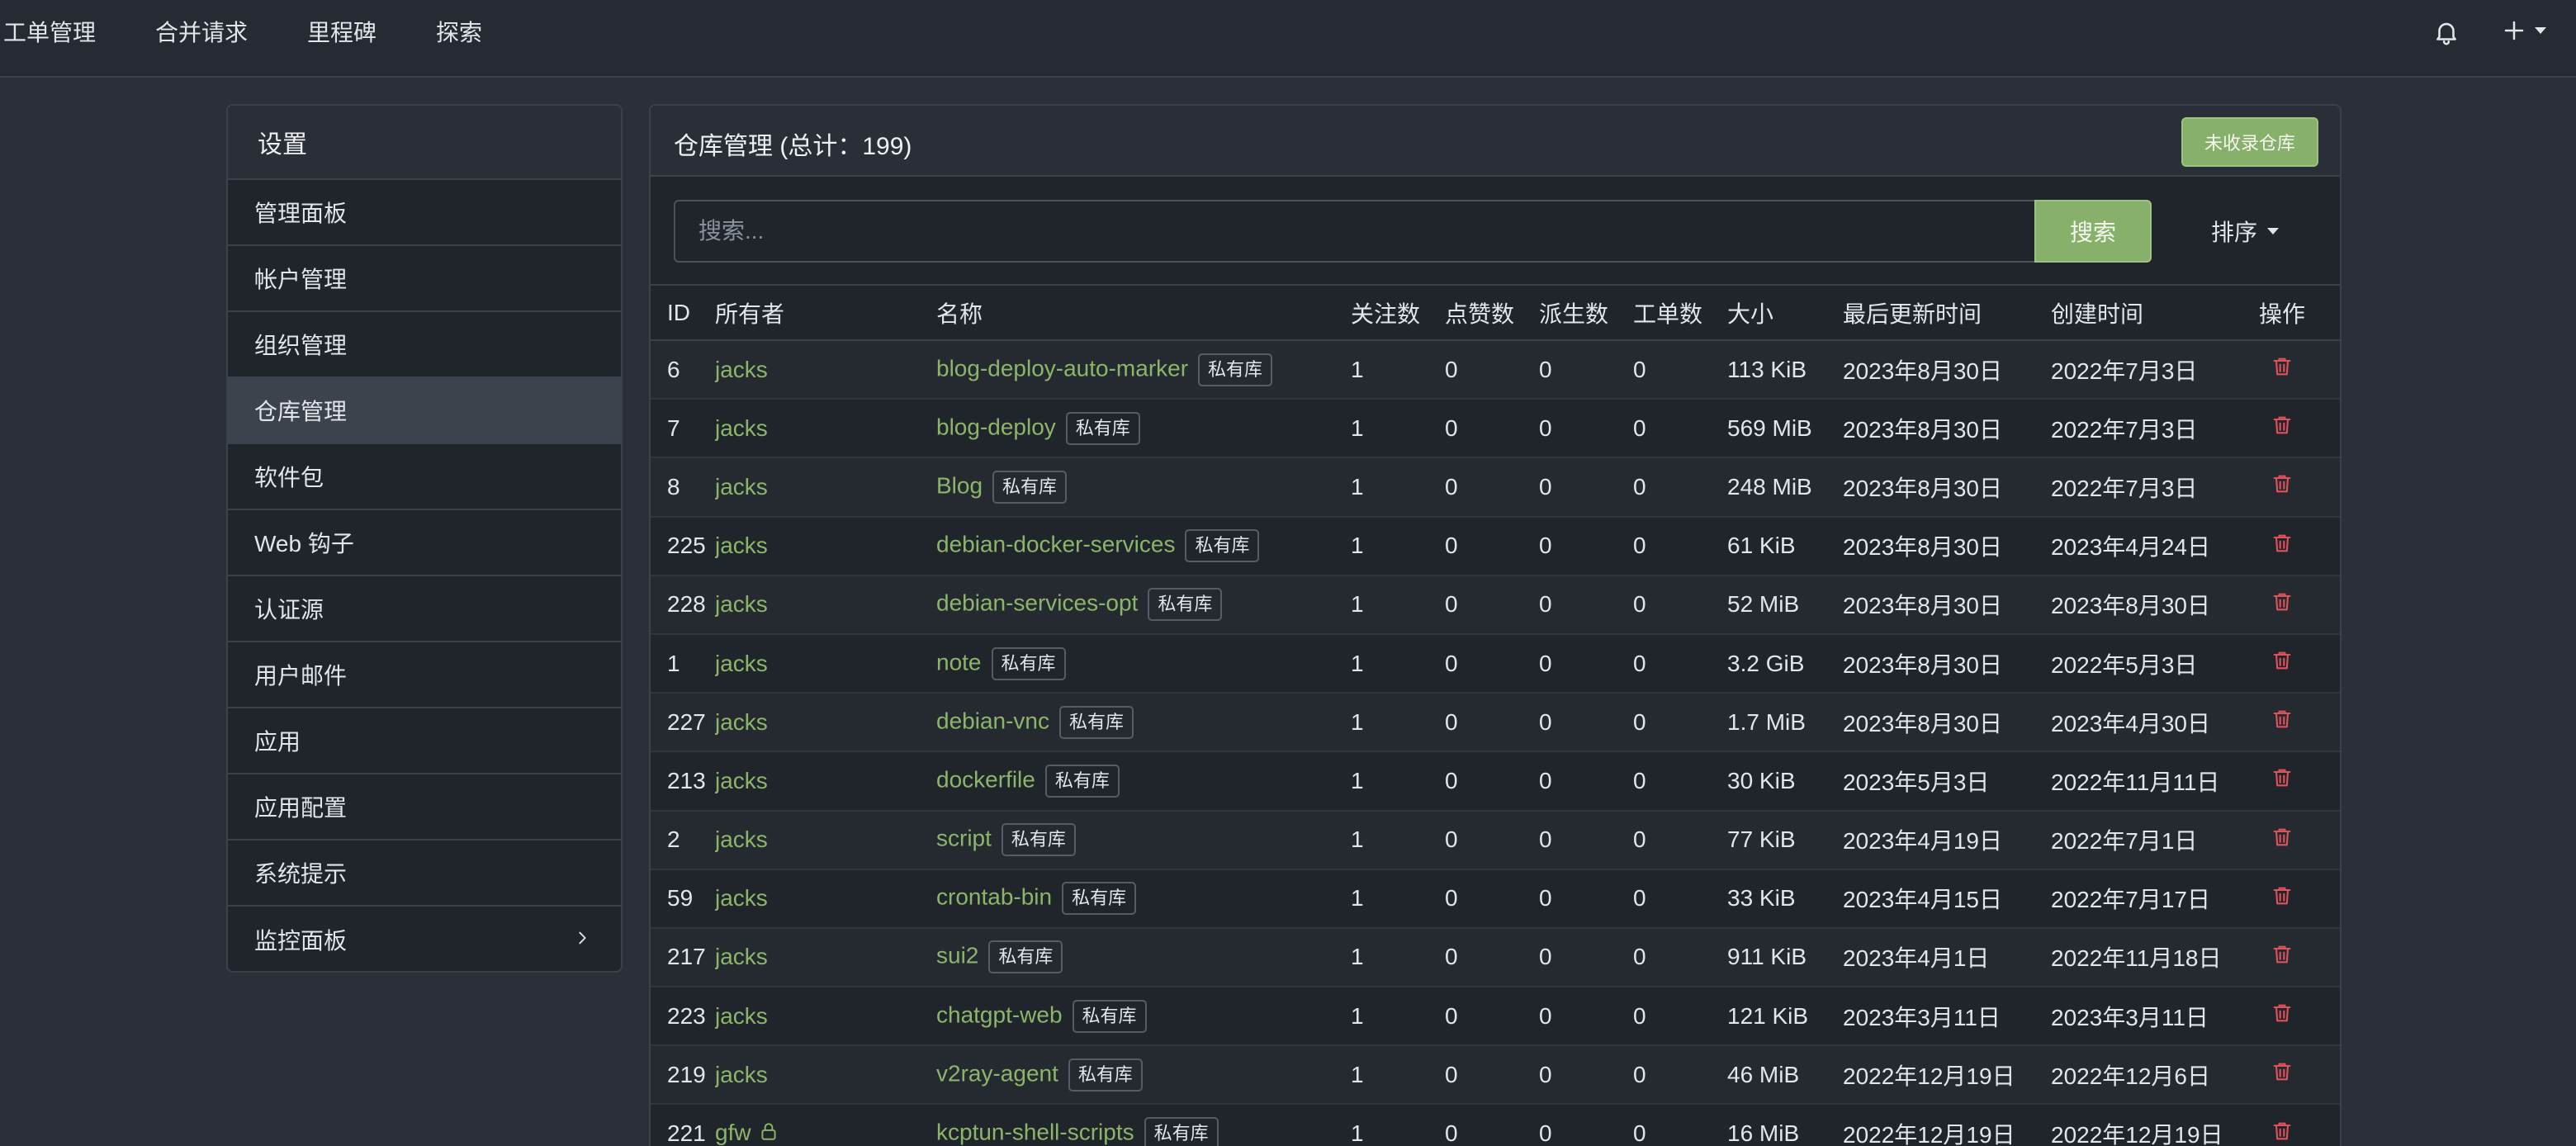  I want to click on cell-name: blog-deploy 私有库, so click(1143, 429).